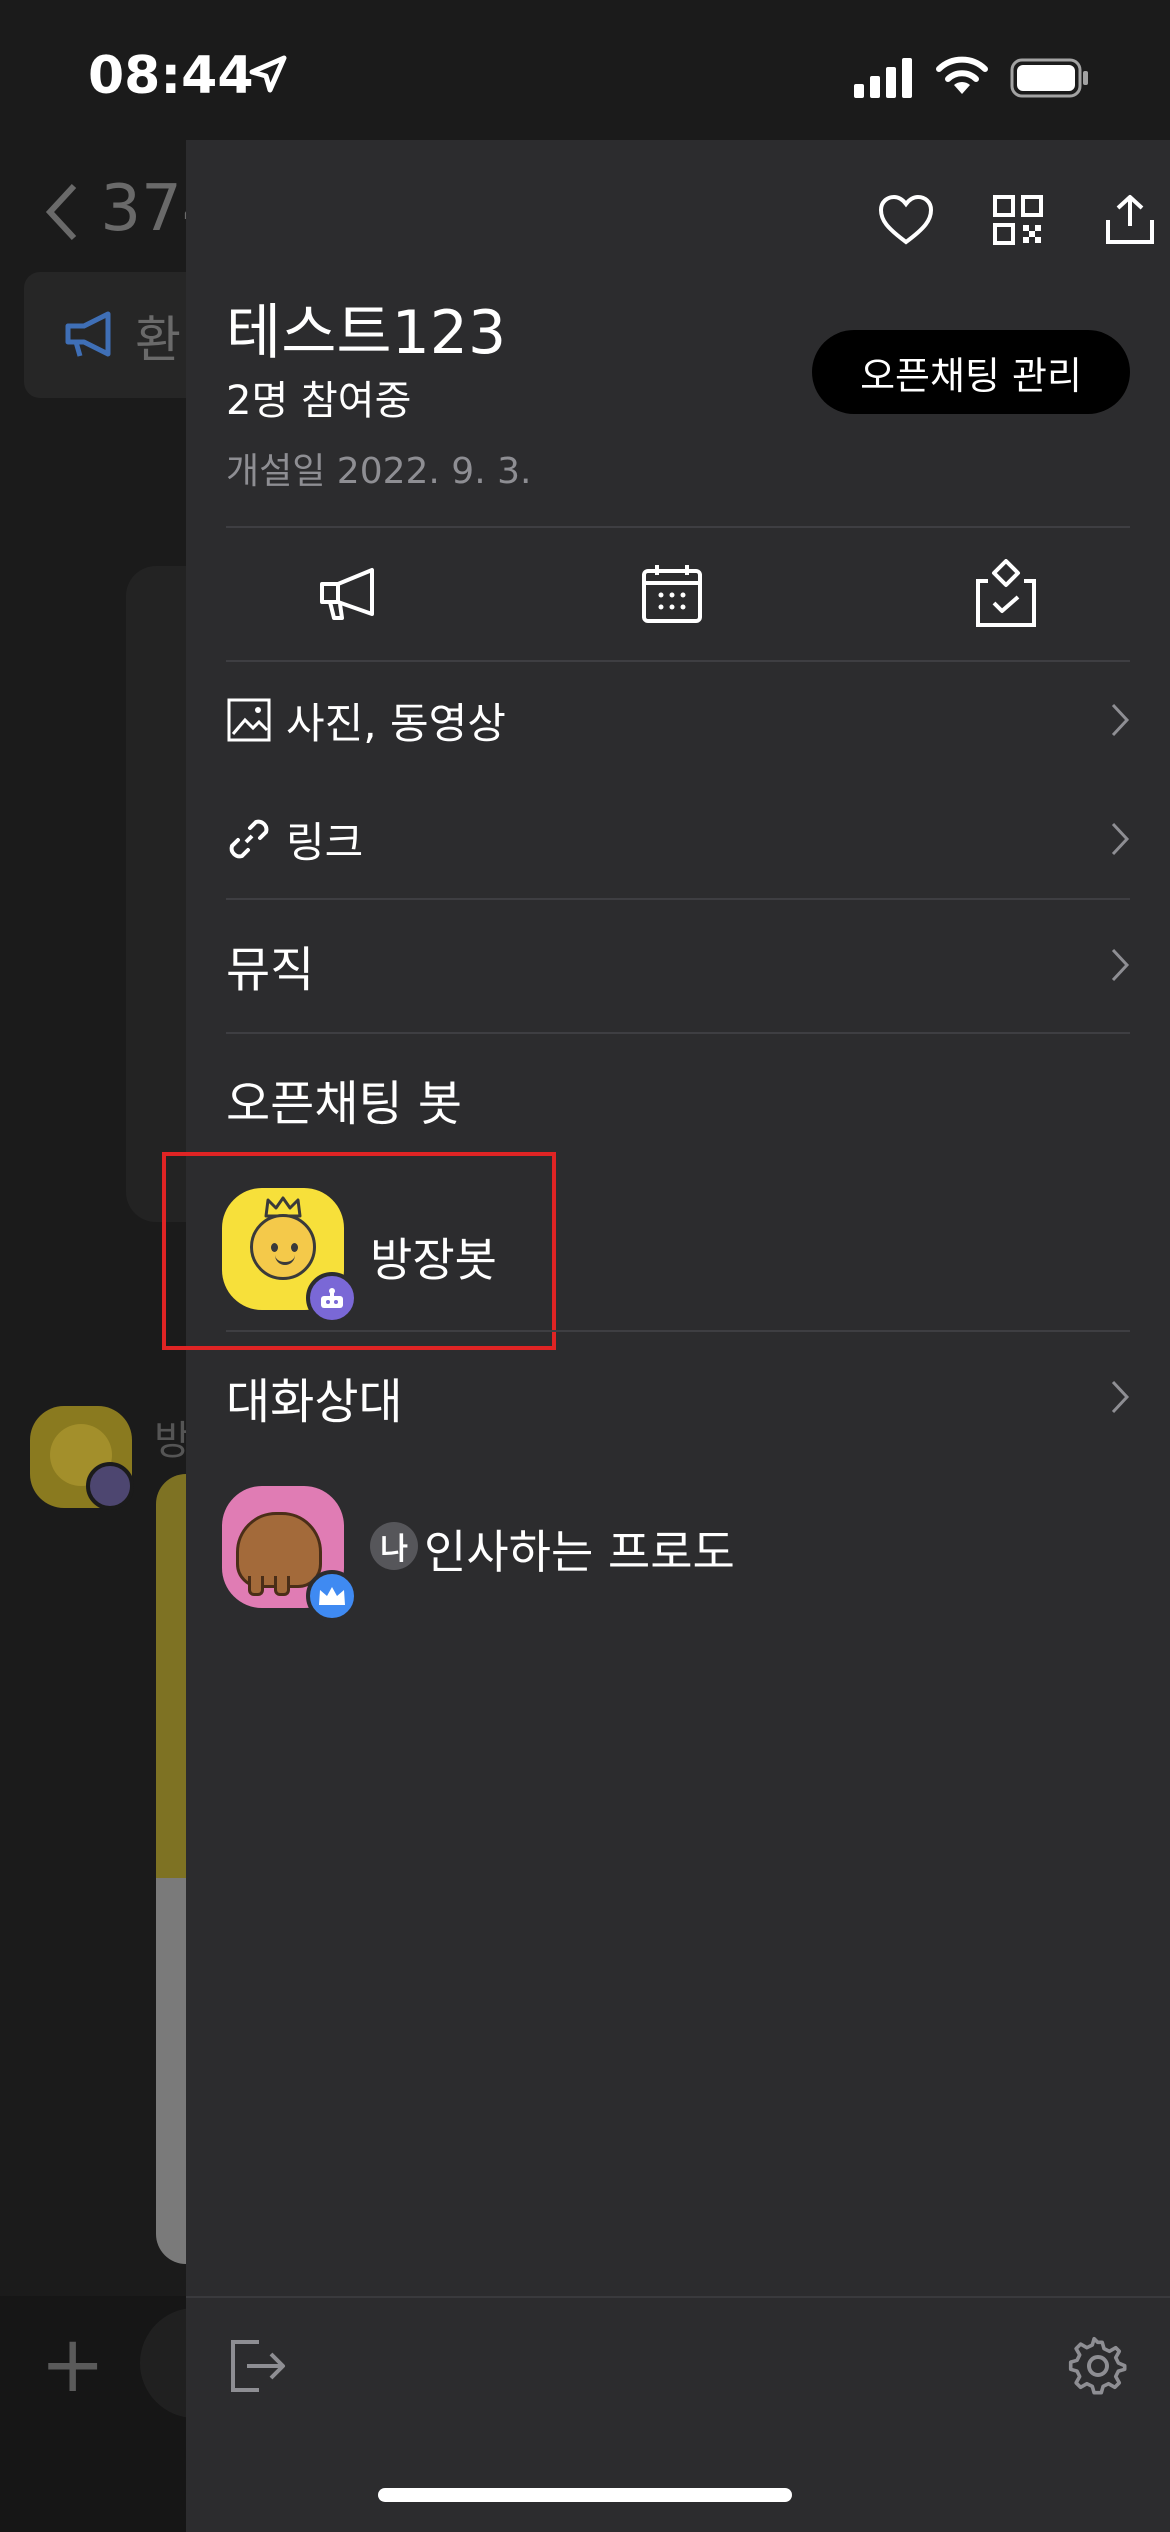 The width and height of the screenshot is (1170, 2532). Describe the element at coordinates (314, 1402) in the screenshot. I see `participants-header-label: 대화상대` at that location.